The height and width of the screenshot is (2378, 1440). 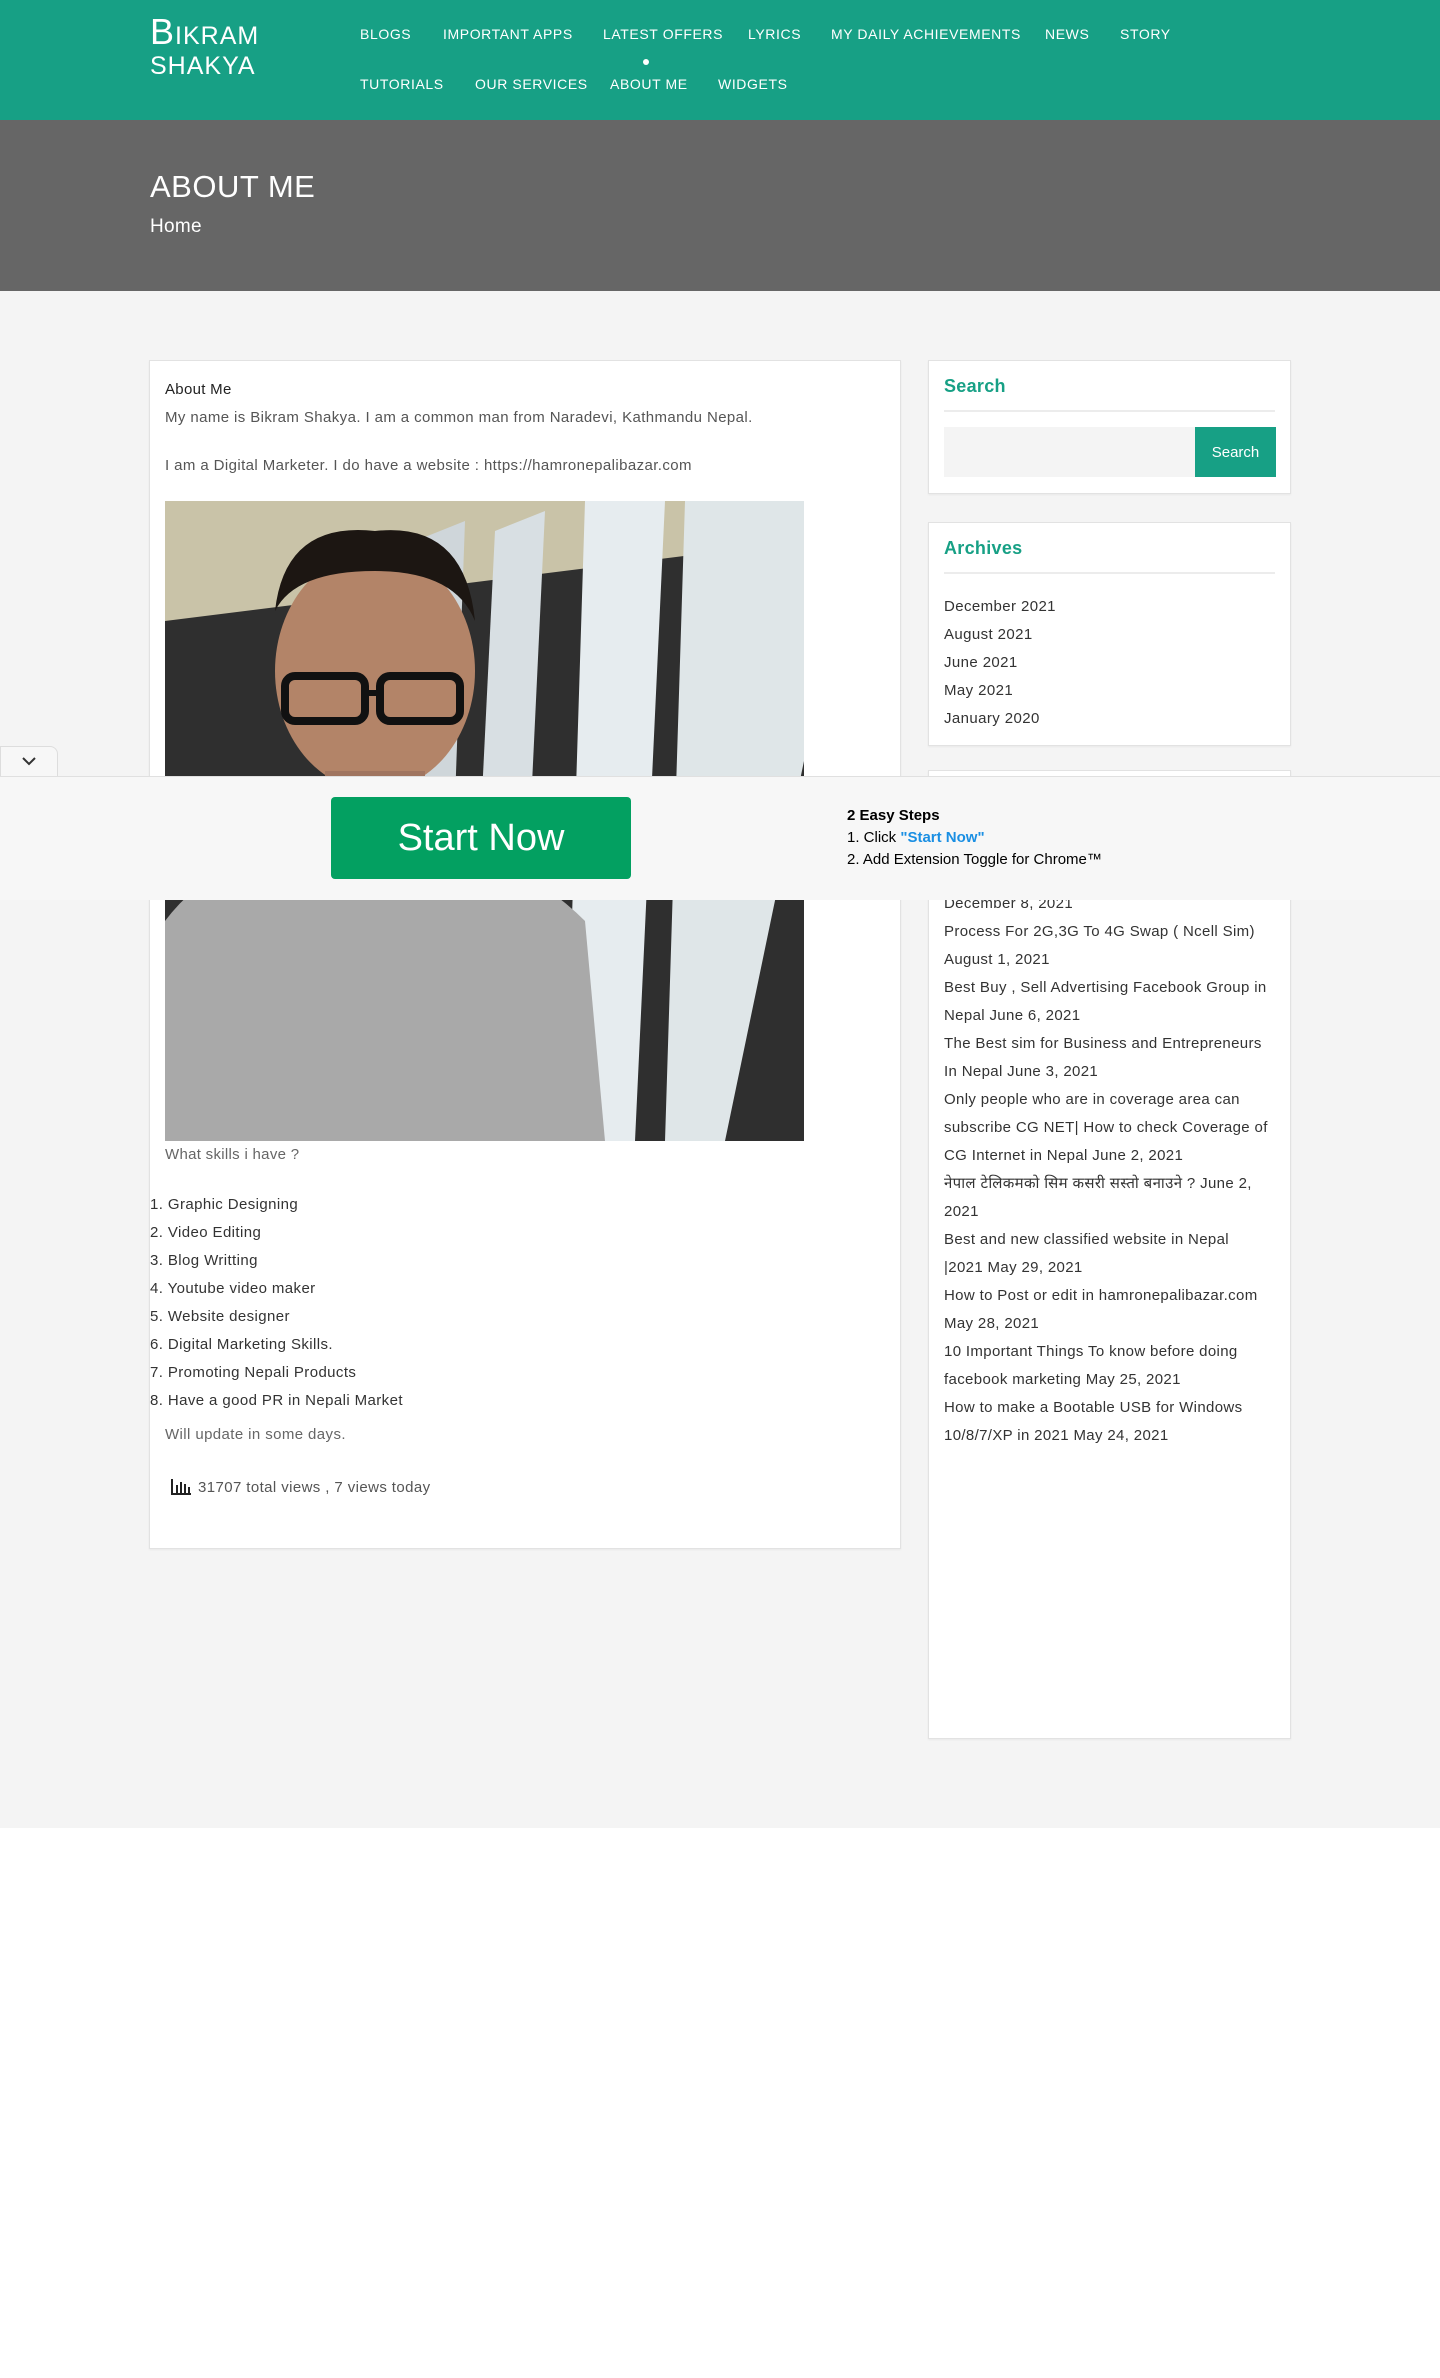 What do you see at coordinates (531, 84) in the screenshot?
I see `nav-our-services: OUR SERVICES` at bounding box center [531, 84].